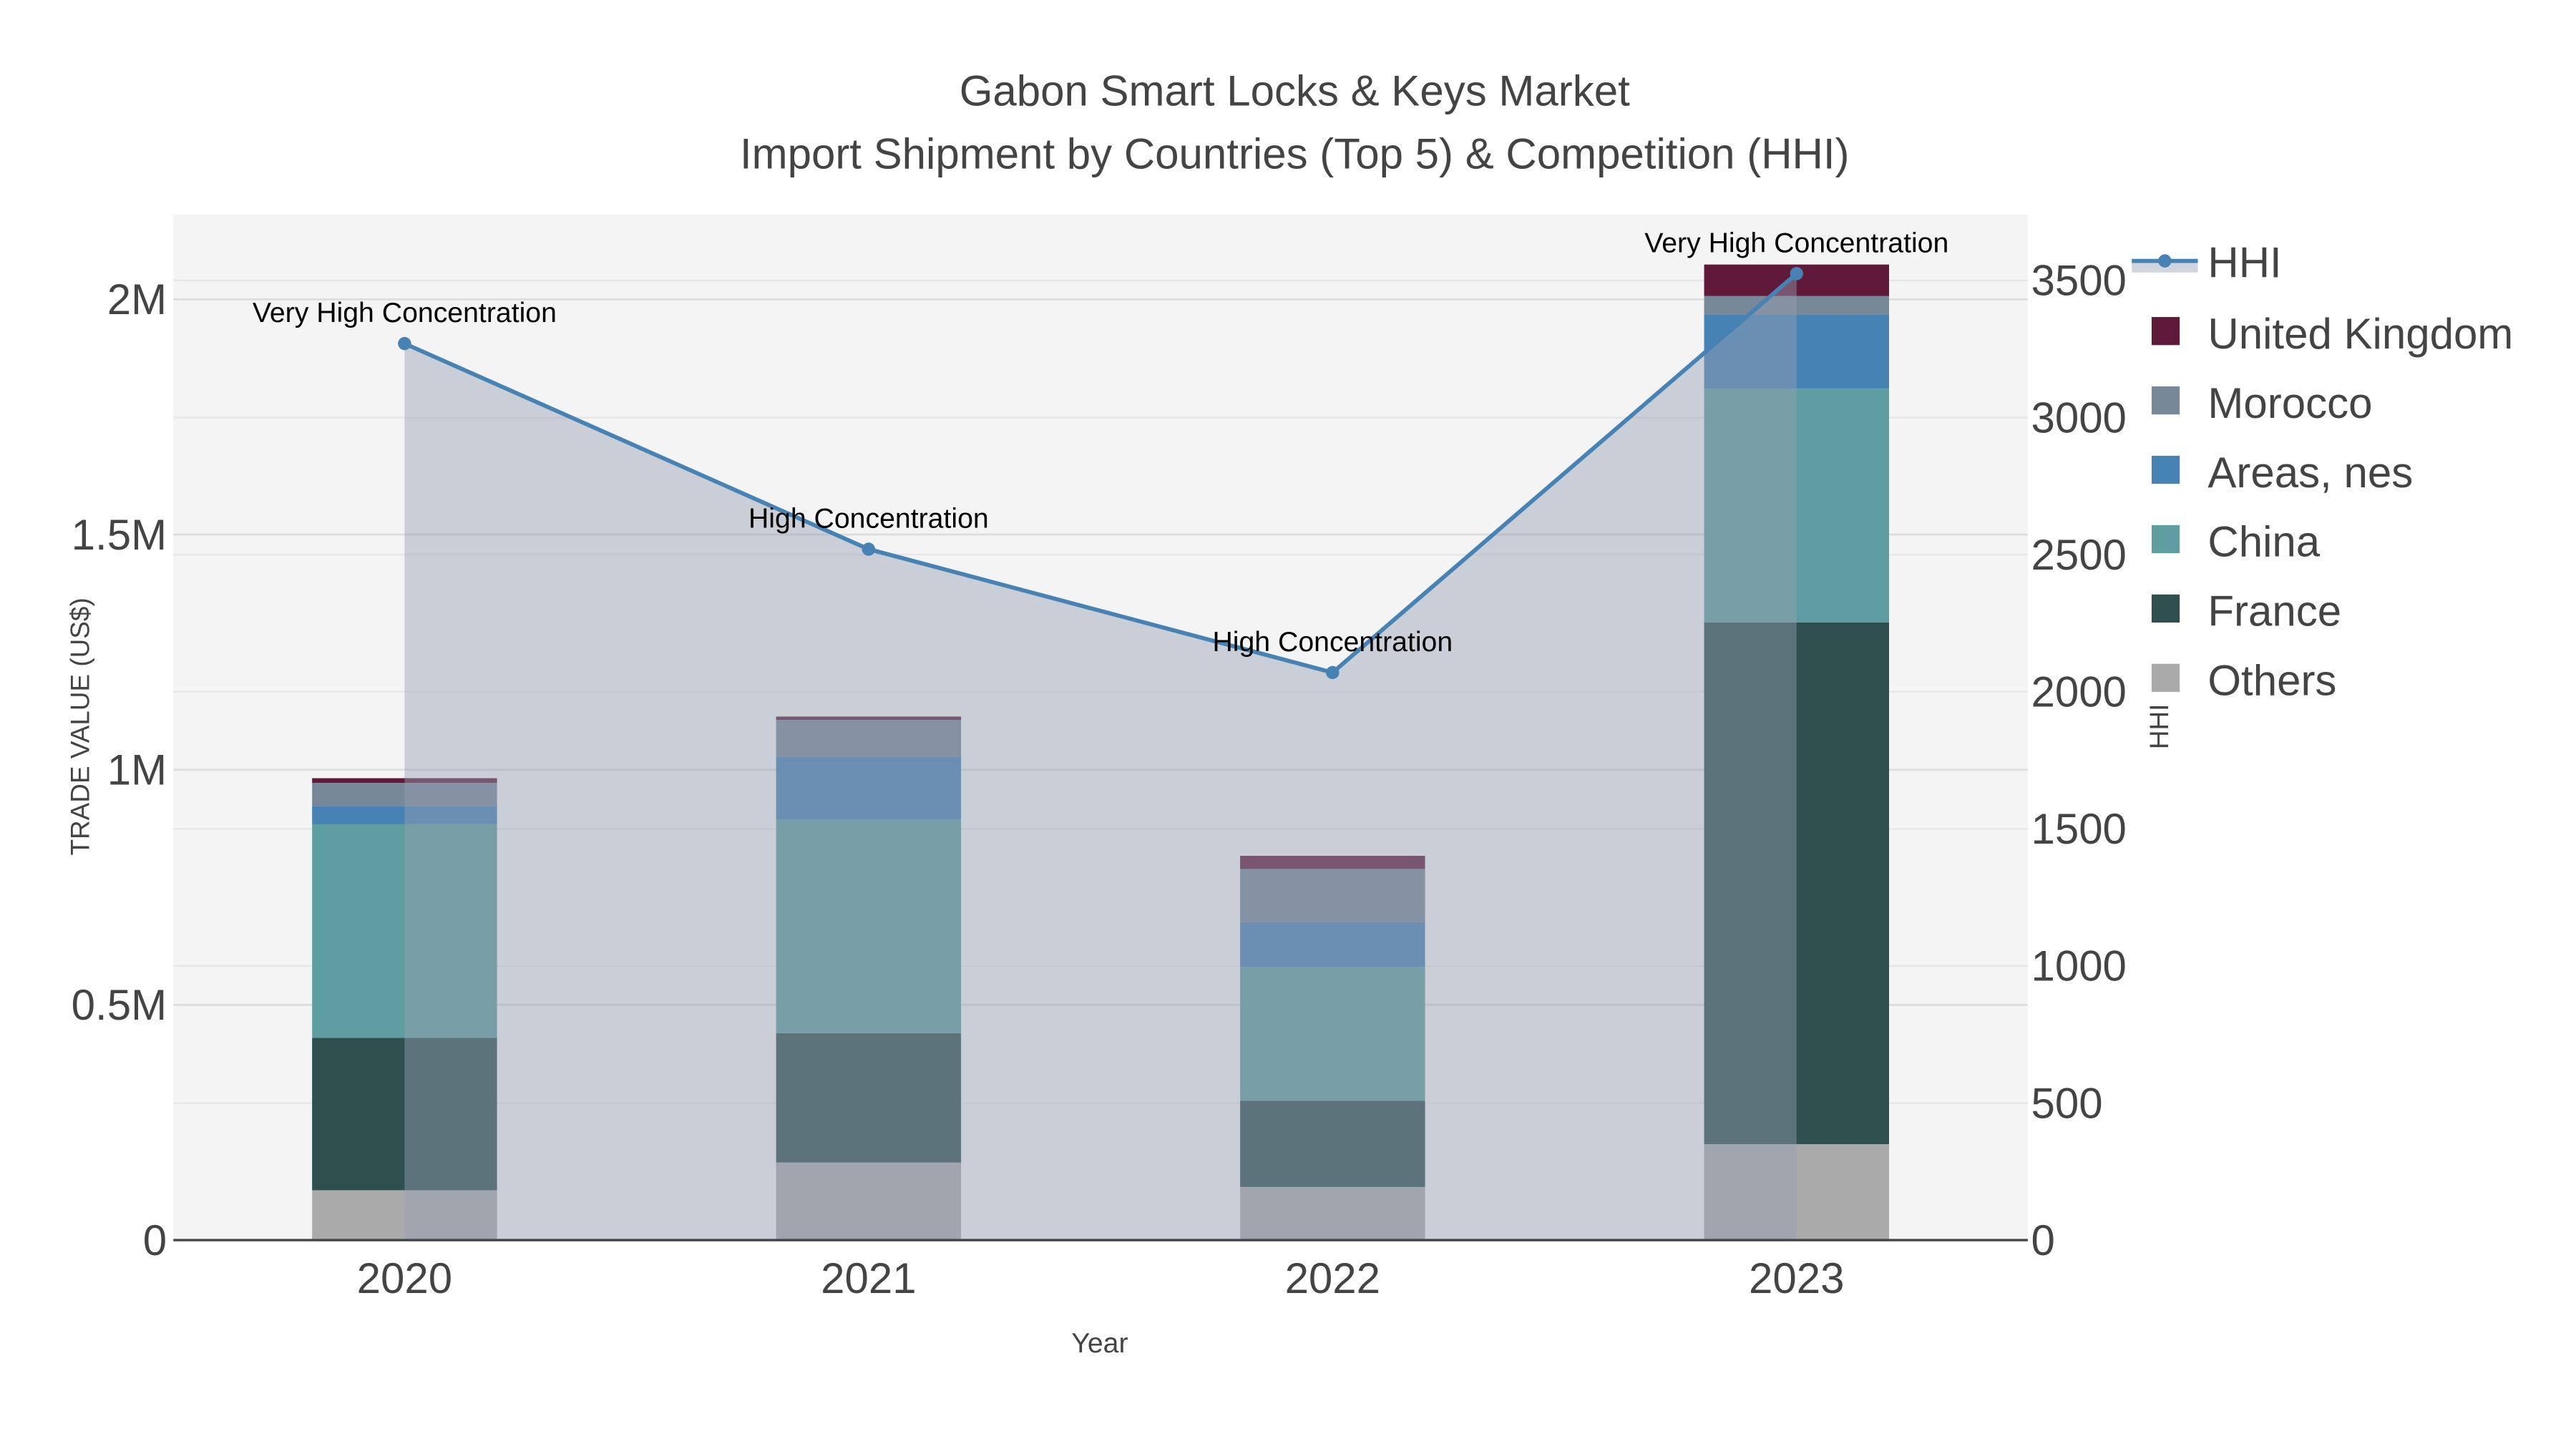 Image resolution: width=2576 pixels, height=1449 pixels. I want to click on y2-tick-label: 2500, so click(2078, 555).